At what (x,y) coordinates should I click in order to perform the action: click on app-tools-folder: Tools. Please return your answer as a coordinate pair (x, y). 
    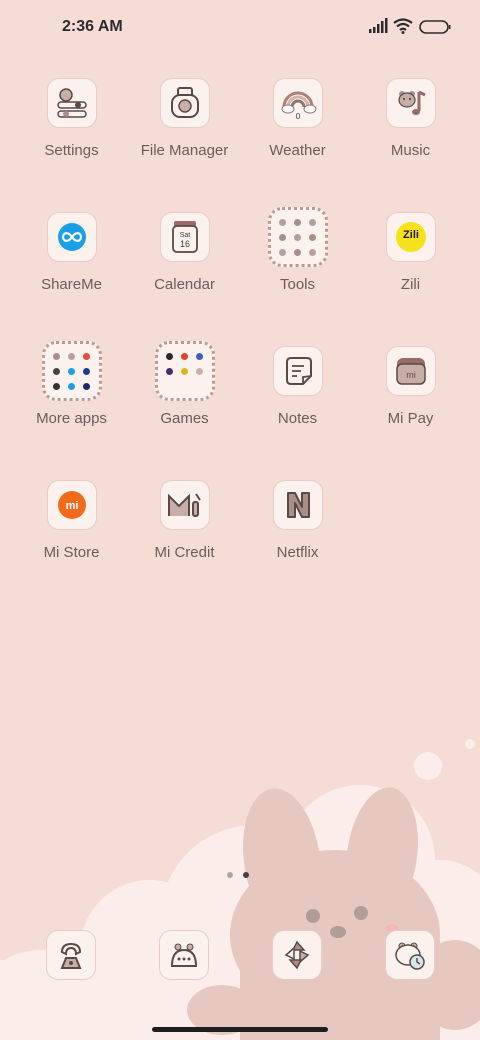
    Looking at the image, I should click on (297, 264).